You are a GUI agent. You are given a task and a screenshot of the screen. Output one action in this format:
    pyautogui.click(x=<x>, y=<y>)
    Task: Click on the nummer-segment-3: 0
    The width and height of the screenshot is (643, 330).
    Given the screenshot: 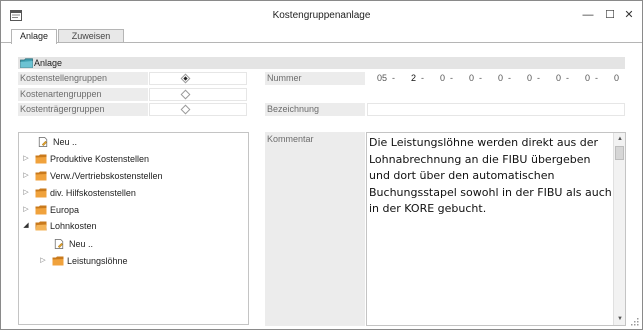 What is the action you would take?
    pyautogui.click(x=437, y=78)
    